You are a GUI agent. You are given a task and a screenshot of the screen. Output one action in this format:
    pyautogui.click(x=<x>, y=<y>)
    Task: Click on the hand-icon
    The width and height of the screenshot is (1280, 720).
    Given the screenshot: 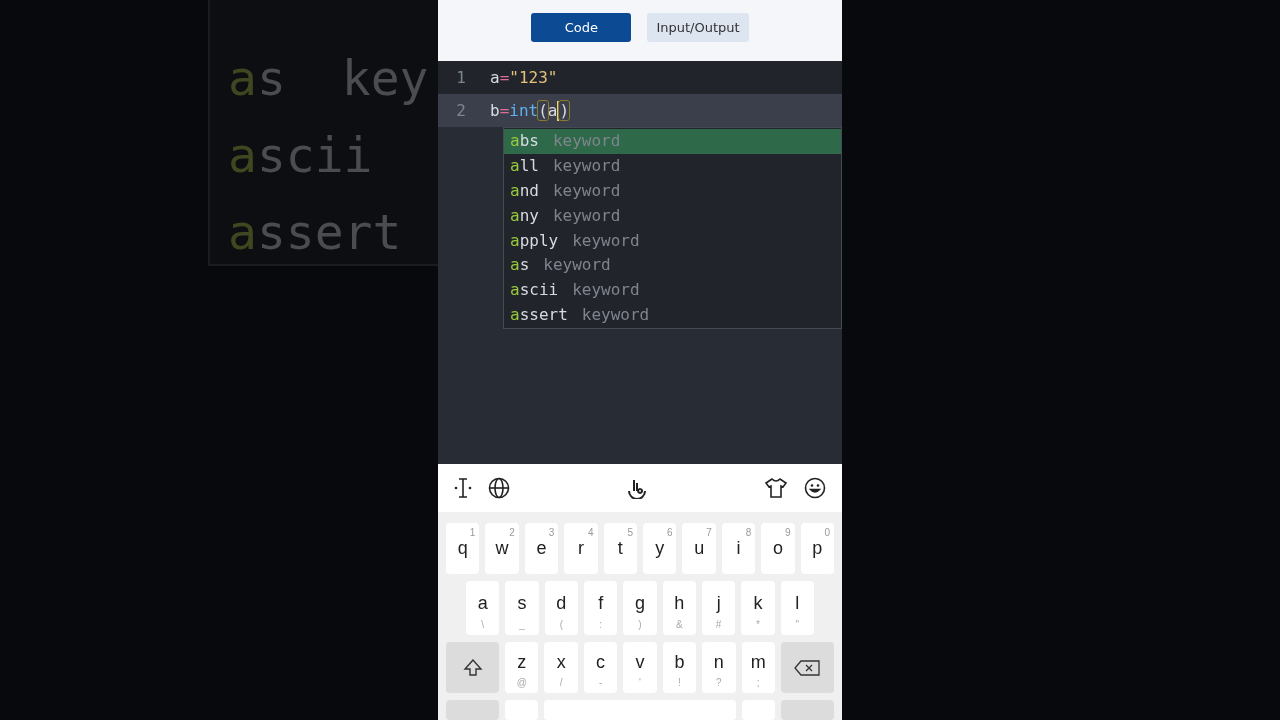 What is the action you would take?
    pyautogui.click(x=637, y=488)
    